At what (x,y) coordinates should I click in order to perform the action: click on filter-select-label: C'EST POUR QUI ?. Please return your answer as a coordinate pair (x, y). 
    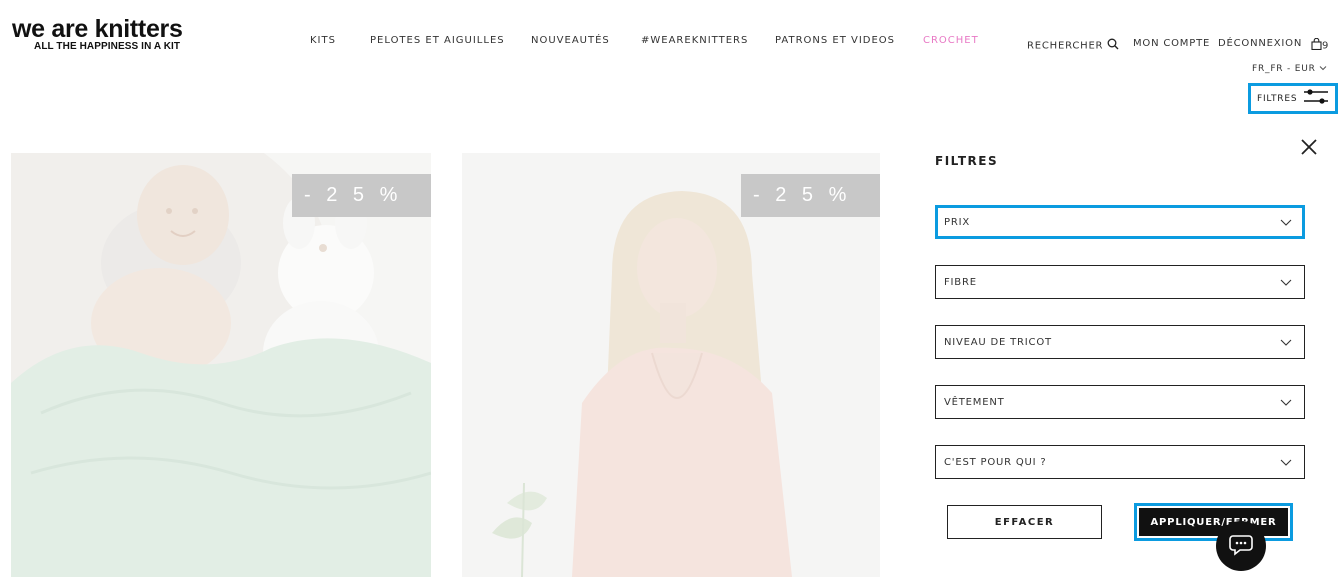
    Looking at the image, I should click on (995, 462).